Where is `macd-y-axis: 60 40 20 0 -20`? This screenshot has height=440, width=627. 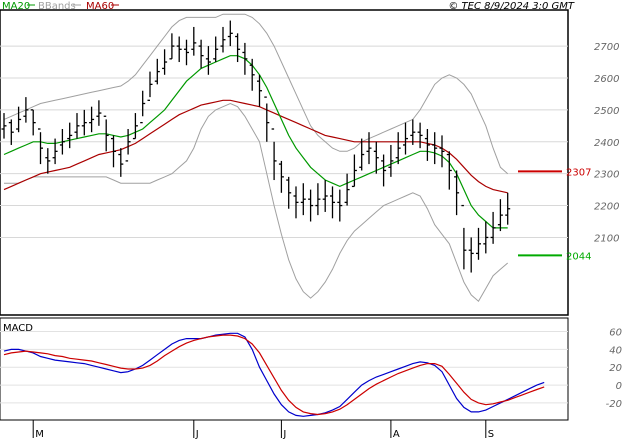 macd-y-axis: 60 40 20 0 -20 is located at coordinates (614, 369).